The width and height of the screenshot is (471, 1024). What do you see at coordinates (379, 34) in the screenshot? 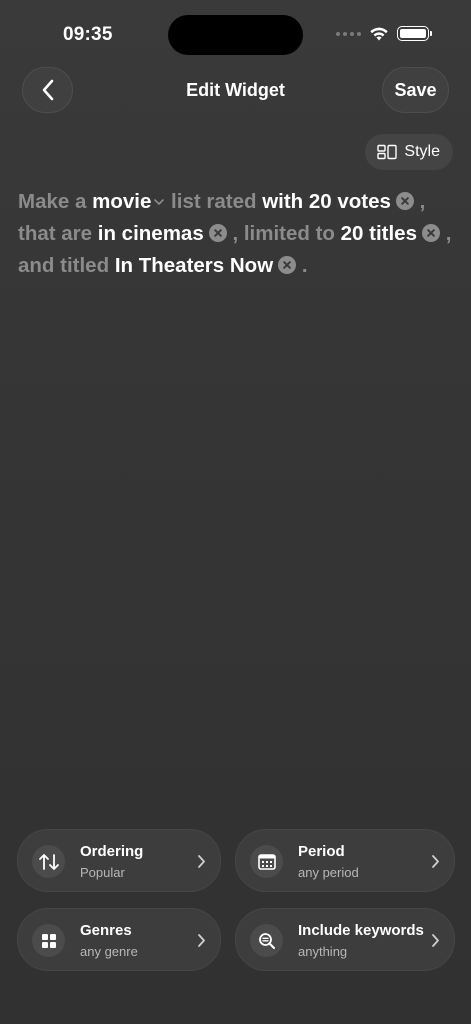
I see `wifi-icon` at bounding box center [379, 34].